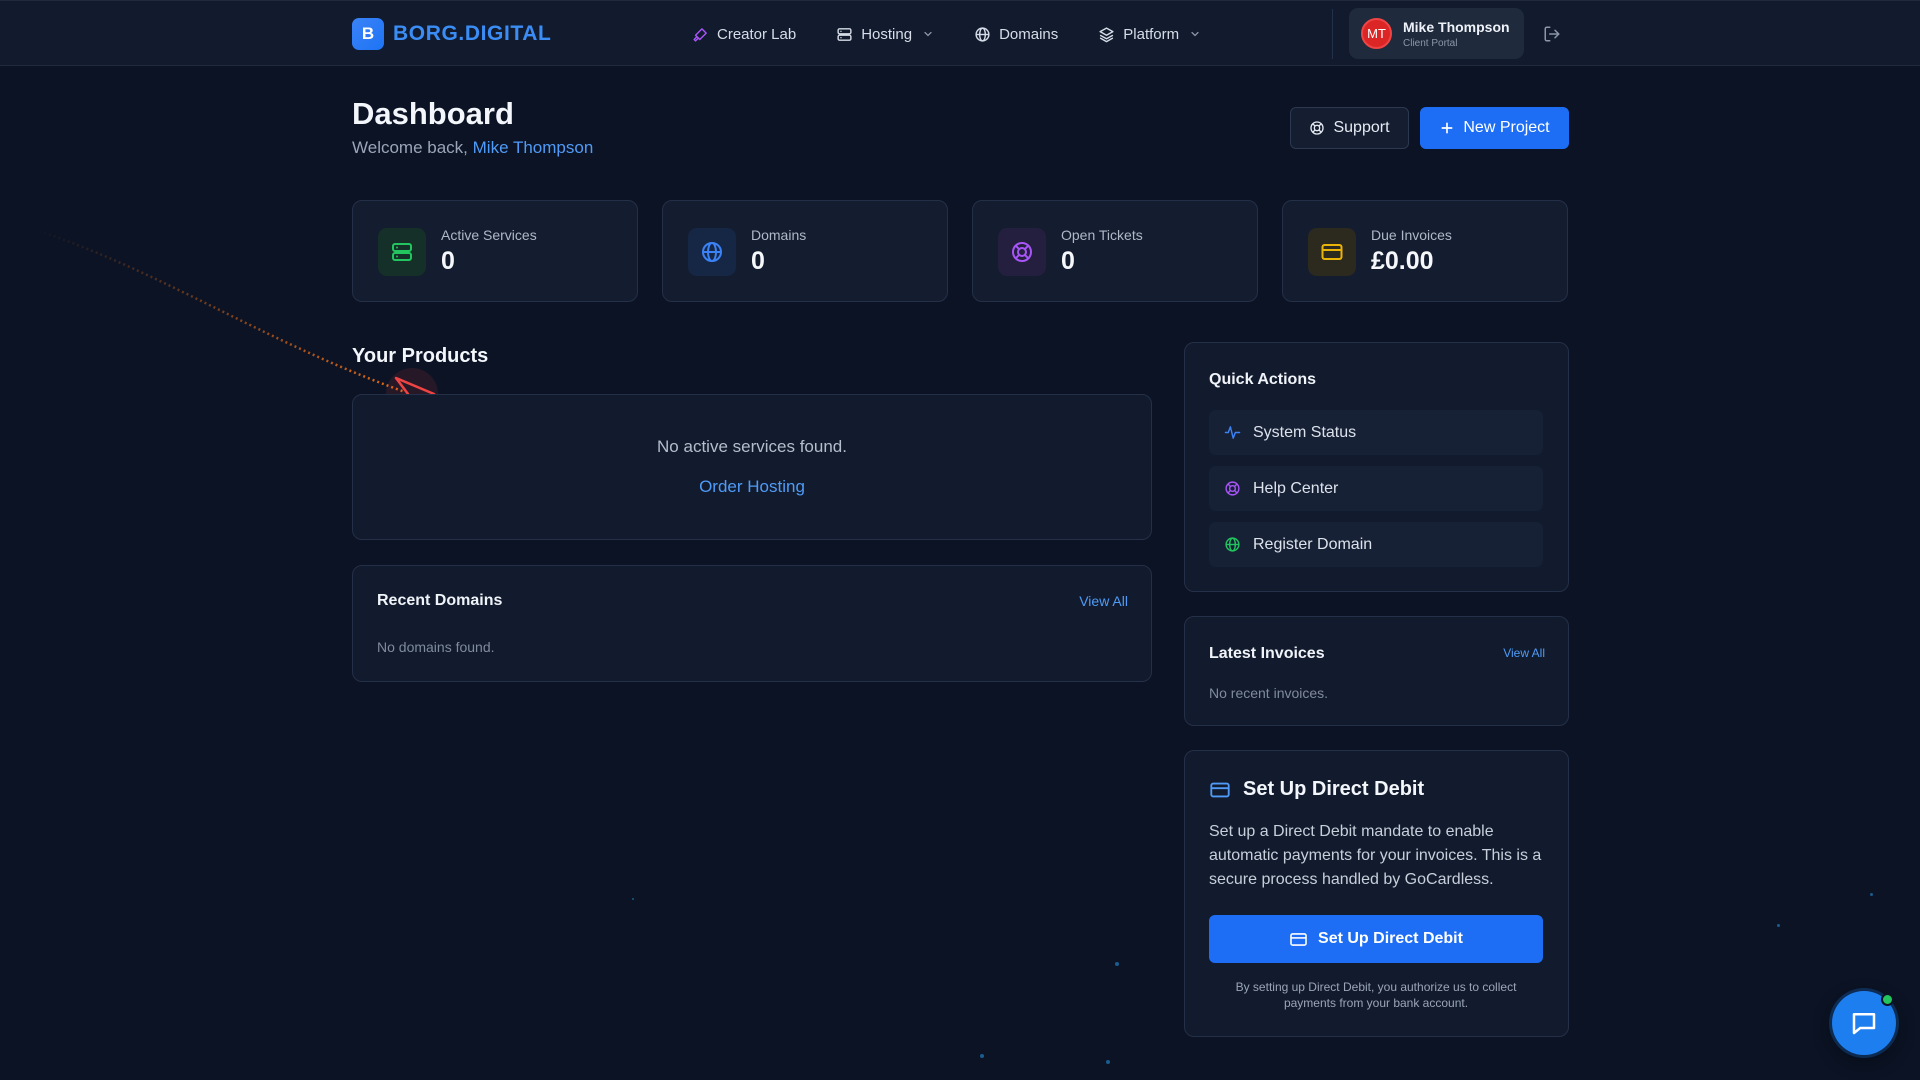 The height and width of the screenshot is (1080, 1920). What do you see at coordinates (1390, 938) in the screenshot?
I see `setup-direct-debit-label: Set Up Direct Debit` at bounding box center [1390, 938].